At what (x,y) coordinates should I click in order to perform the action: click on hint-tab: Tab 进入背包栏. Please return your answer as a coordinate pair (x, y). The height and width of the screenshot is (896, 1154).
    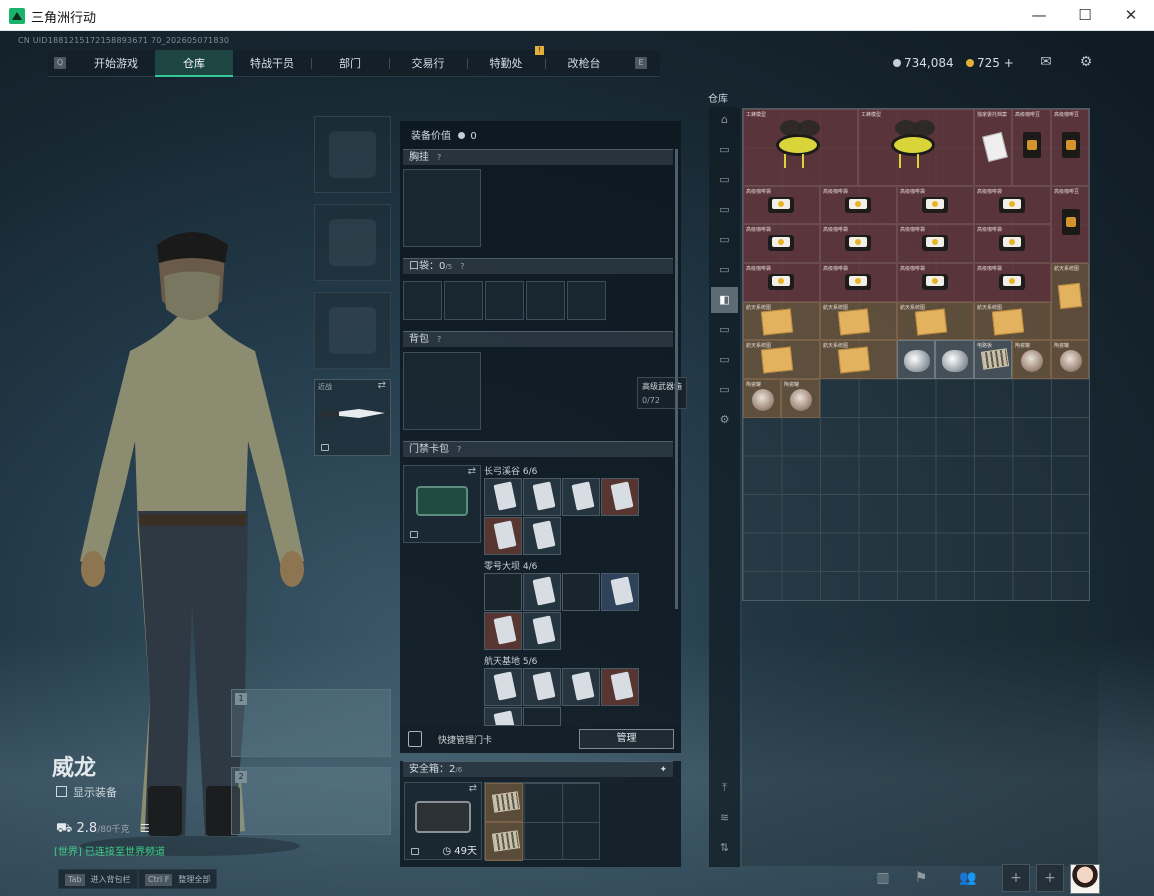
    Looking at the image, I should click on (98, 879).